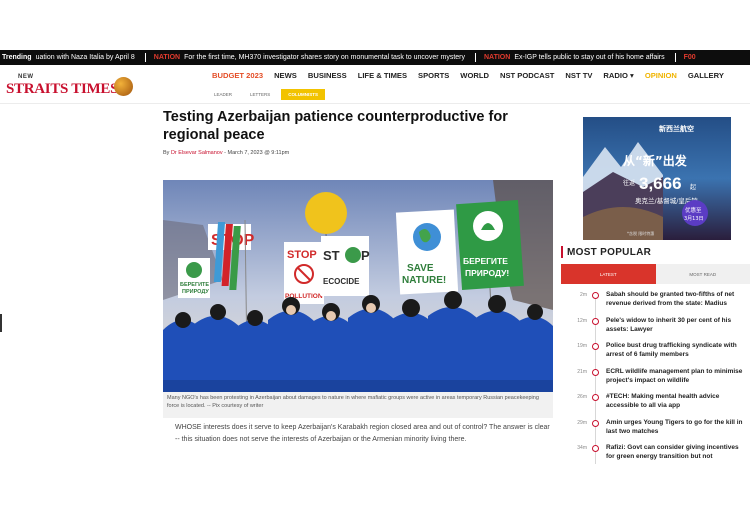  What do you see at coordinates (424, 280) in the screenshot?
I see `sign-save-nature-2: NATURE!` at bounding box center [424, 280].